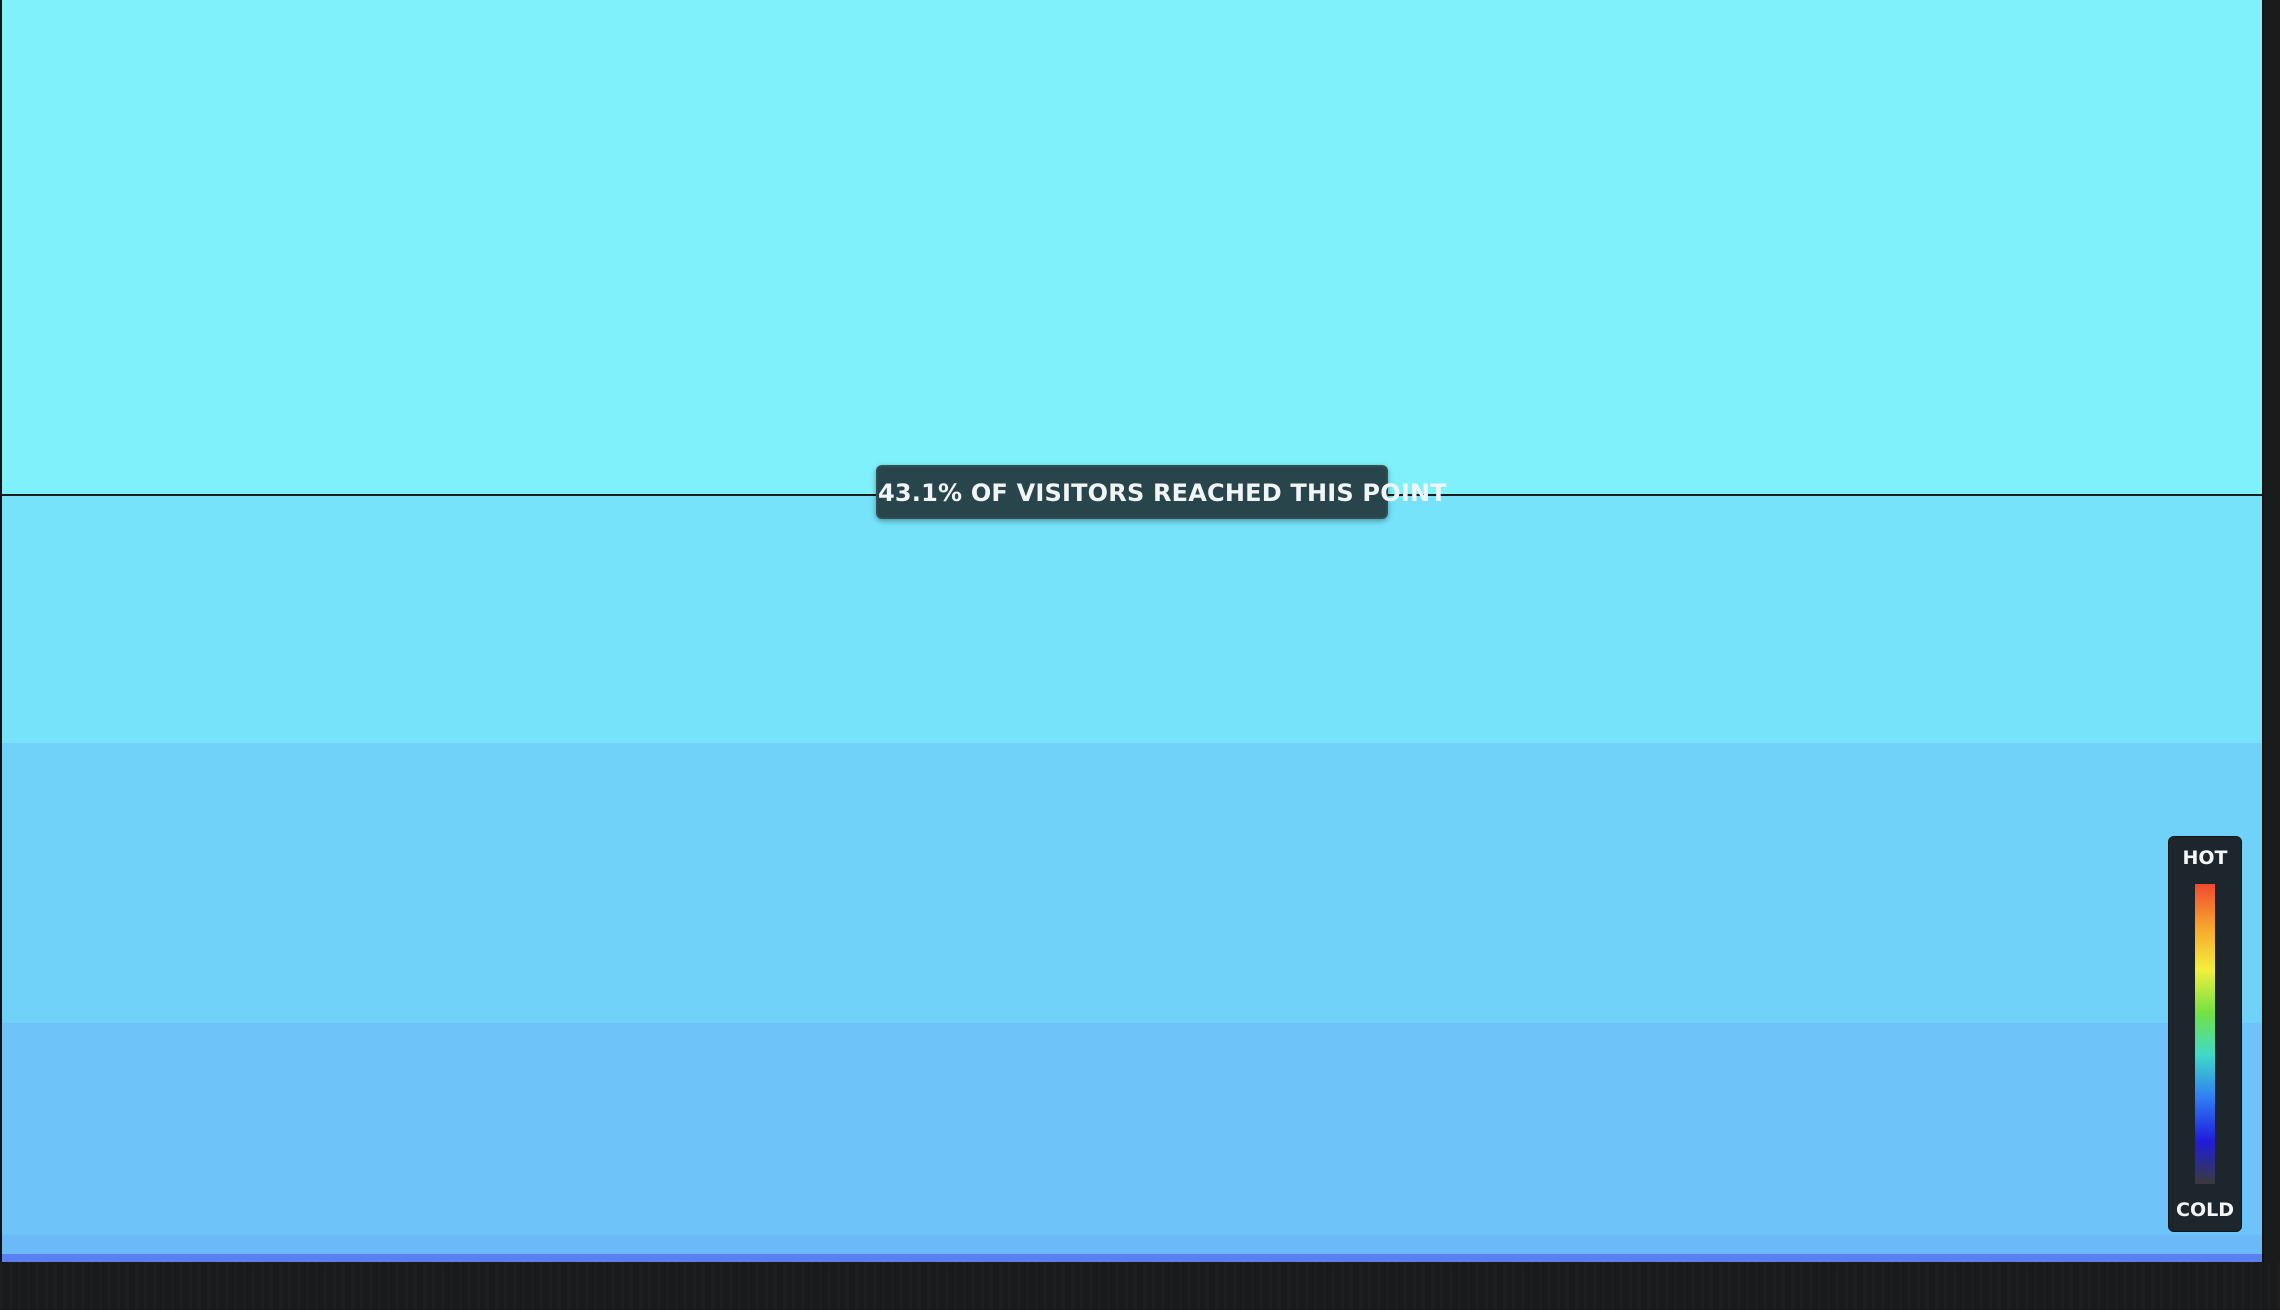 Image resolution: width=2280 pixels, height=1310 pixels. What do you see at coordinates (1140, 1286) in the screenshot?
I see `bottom-background-strip` at bounding box center [1140, 1286].